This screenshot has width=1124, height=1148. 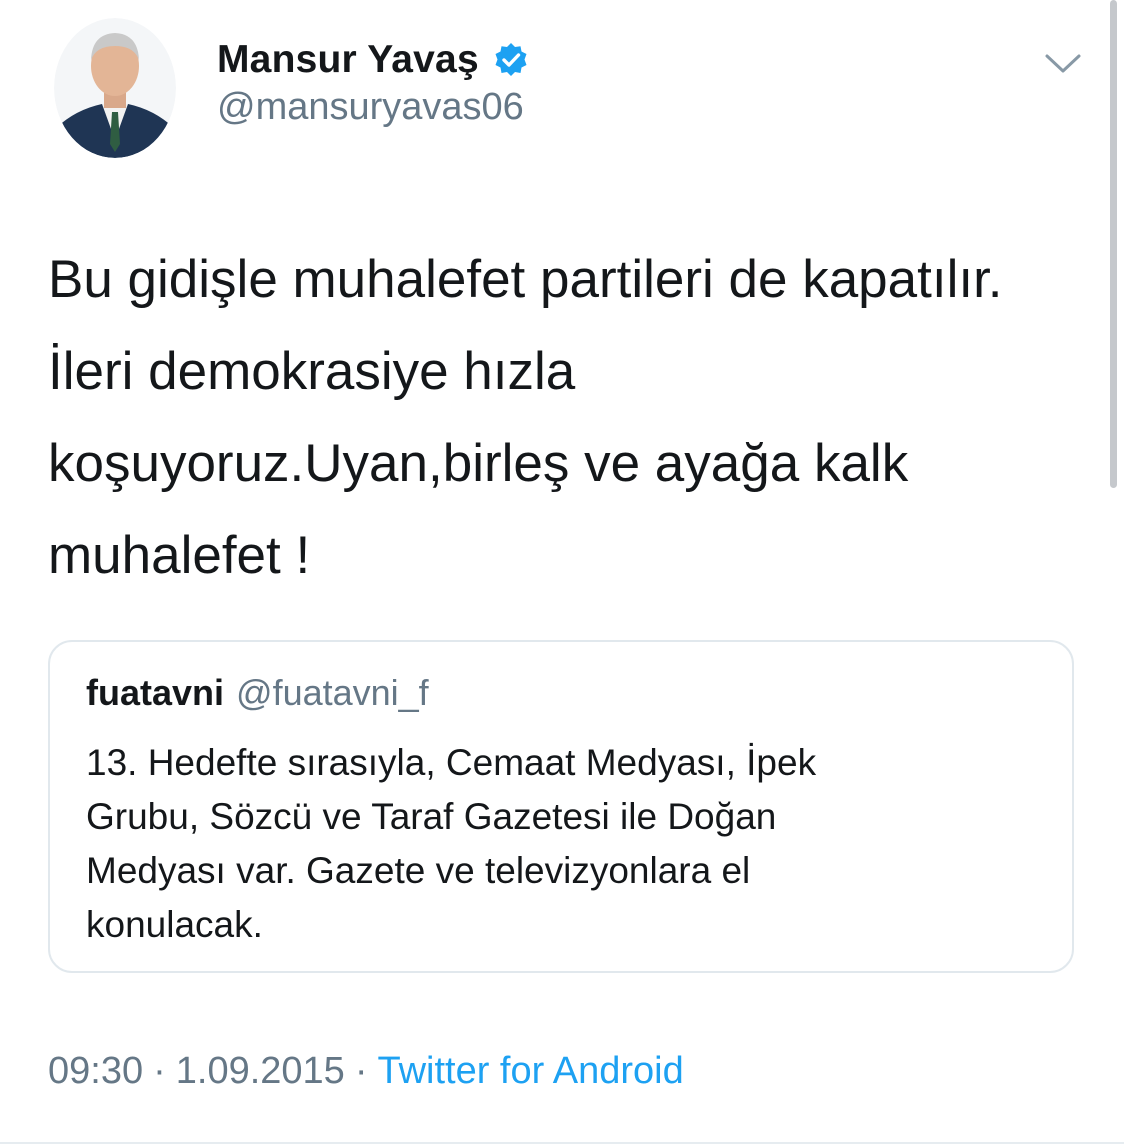 I want to click on quoted-tweet-header: fuatavni @fuatavni_f, so click(x=257, y=693).